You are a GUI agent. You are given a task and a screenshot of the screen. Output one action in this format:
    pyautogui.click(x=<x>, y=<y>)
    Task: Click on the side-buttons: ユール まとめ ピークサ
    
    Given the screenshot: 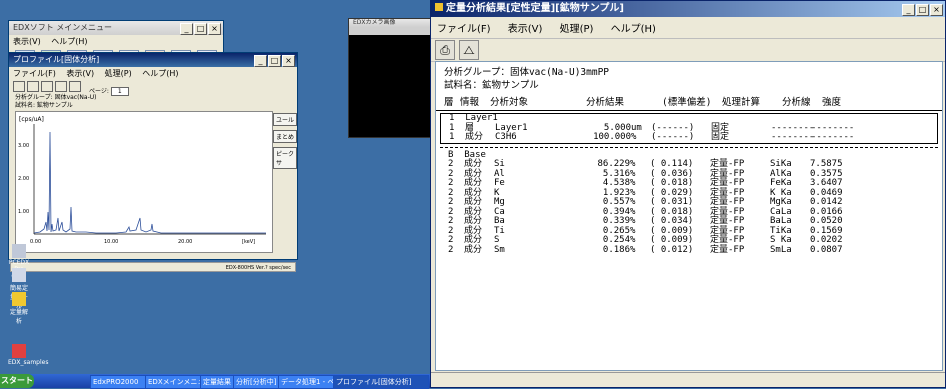 What is the action you would take?
    pyautogui.click(x=285, y=141)
    